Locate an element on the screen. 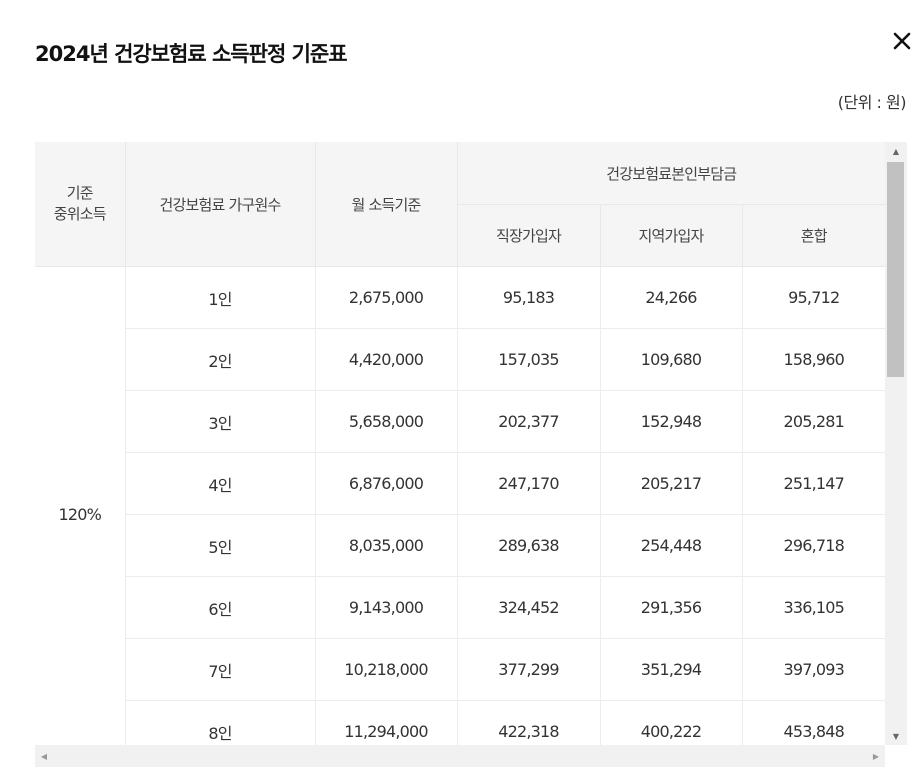 The width and height of the screenshot is (912, 772). table-row: 7인 10,218,000 377,299 351,294 397,093 is located at coordinates (460, 669).